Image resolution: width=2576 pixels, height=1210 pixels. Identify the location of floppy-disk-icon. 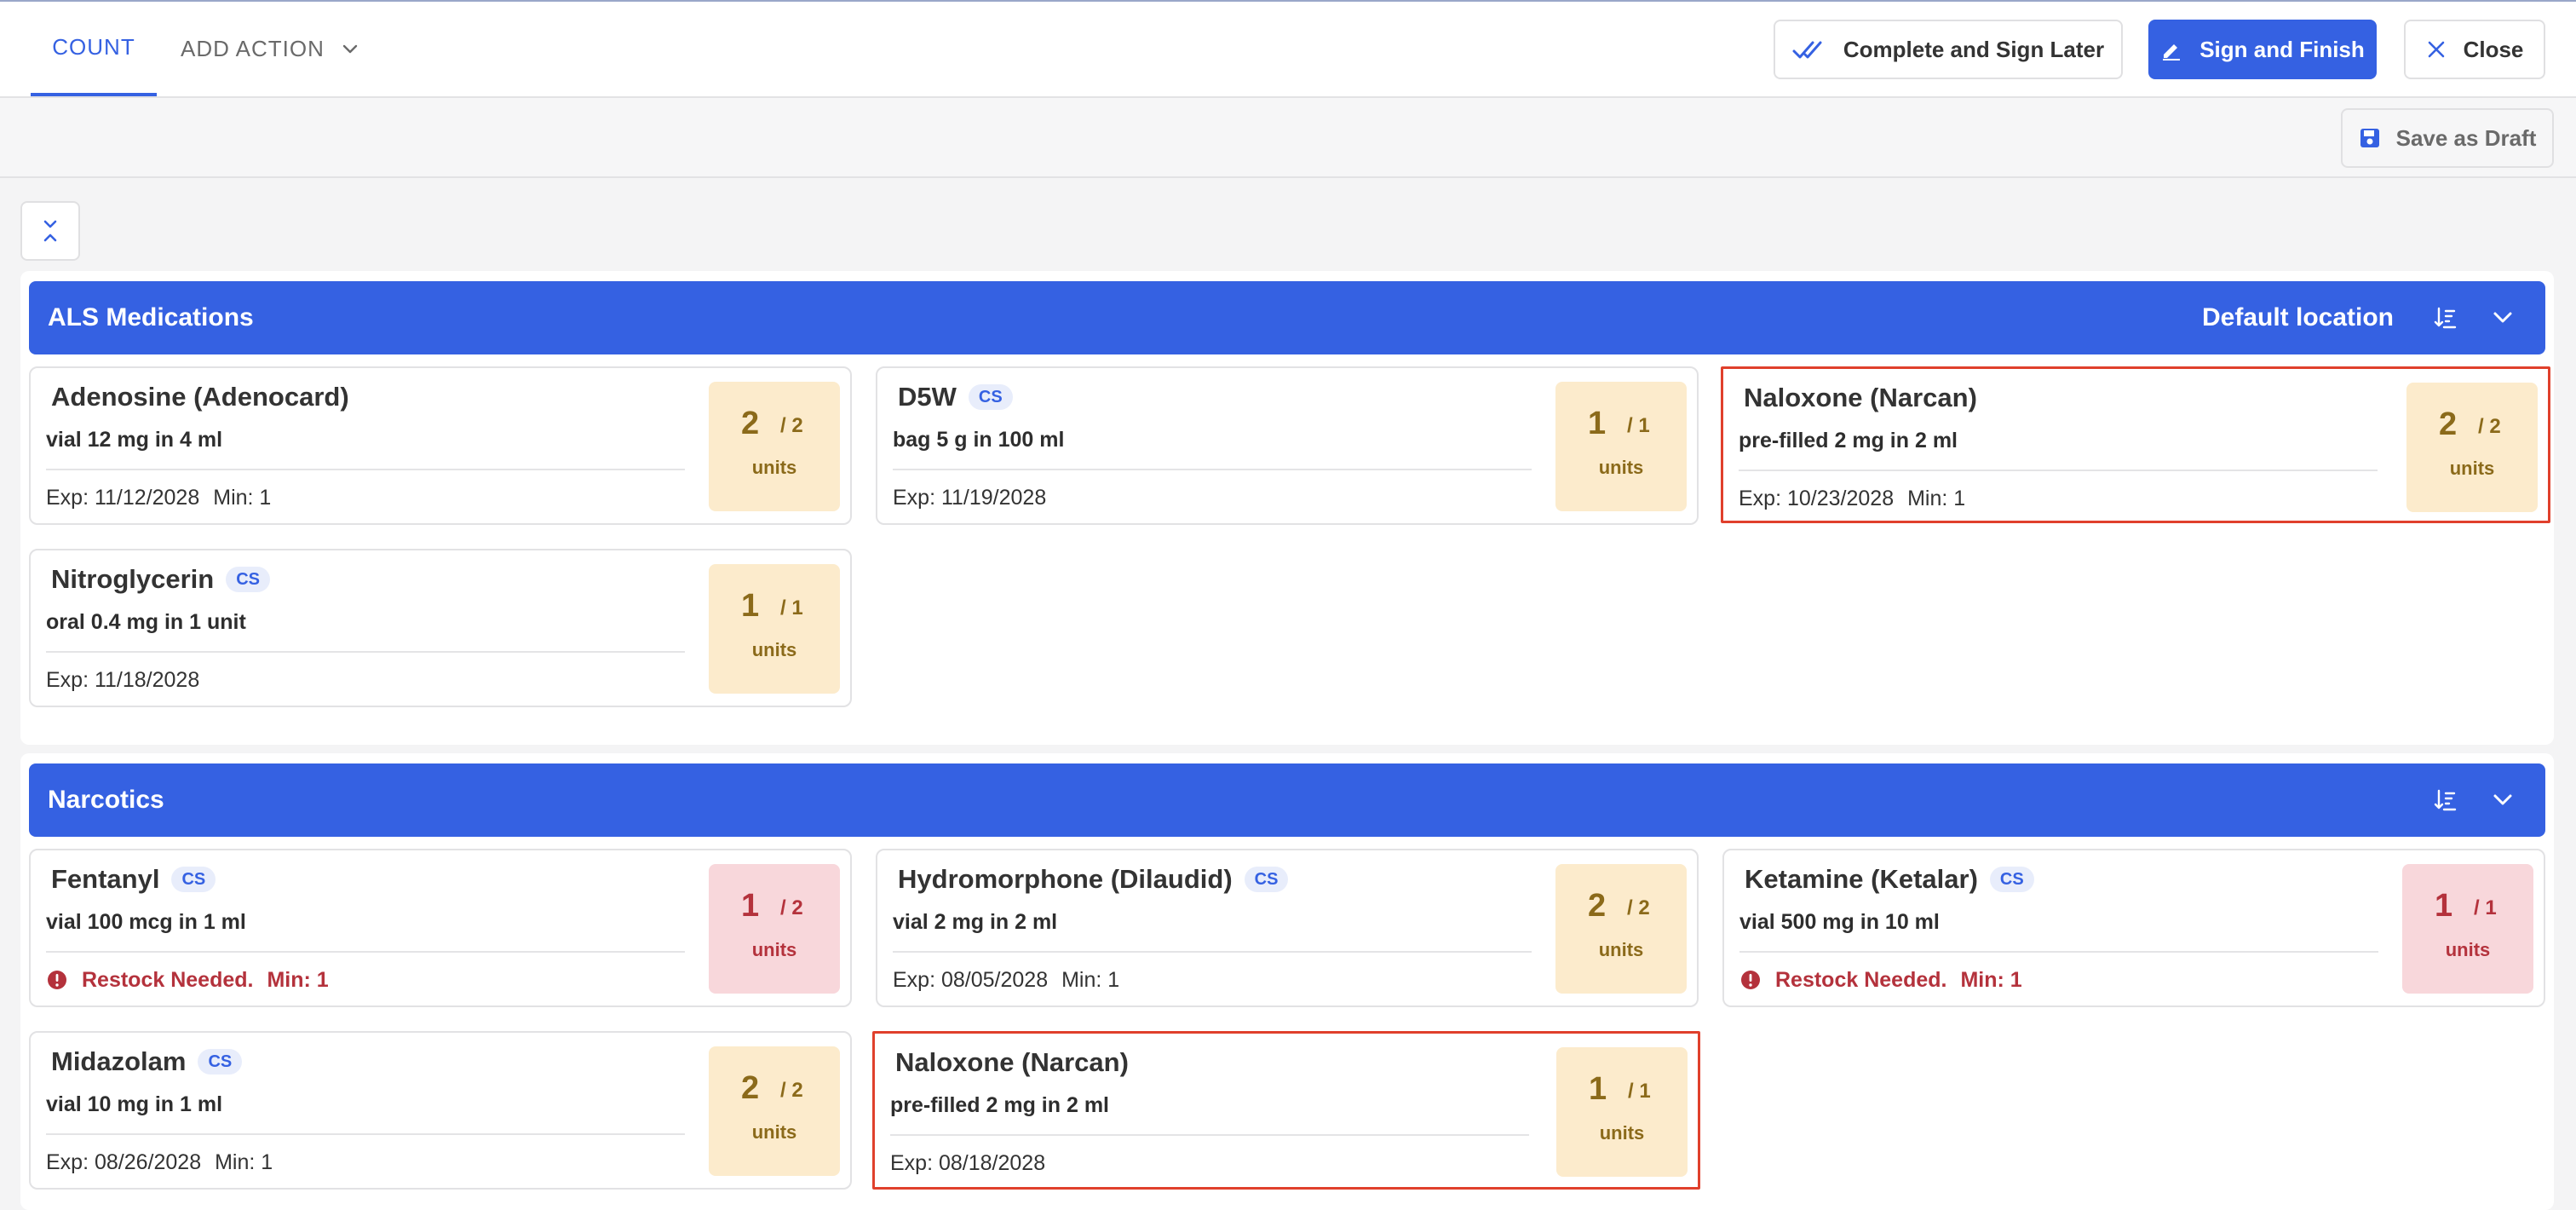
(2370, 138).